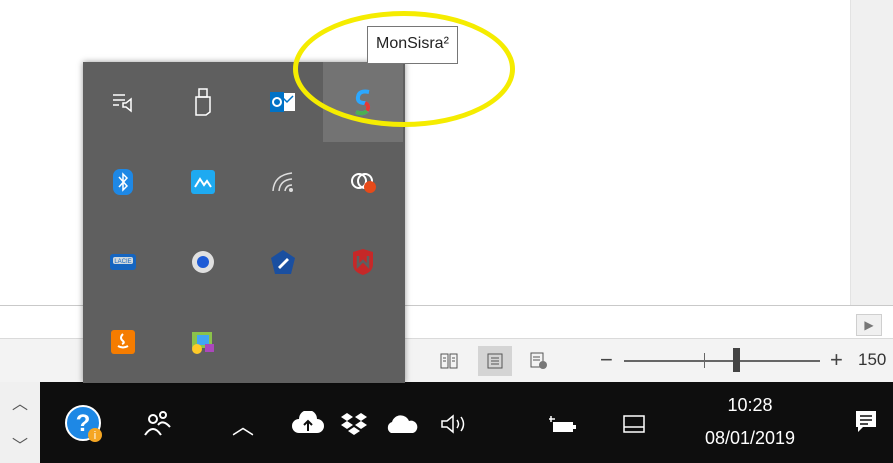 This screenshot has width=893, height=463. Describe the element at coordinates (836, 360) in the screenshot. I see `zoom-in-button: +` at that location.